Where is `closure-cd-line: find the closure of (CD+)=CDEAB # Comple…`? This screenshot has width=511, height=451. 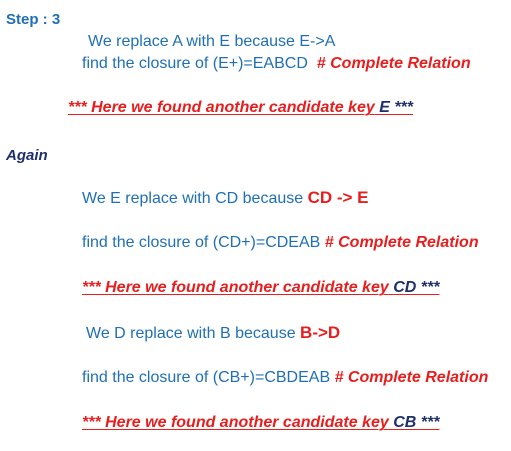 closure-cd-line: find the closure of (CD+)=CDEAB # Comple… is located at coordinates (280, 243).